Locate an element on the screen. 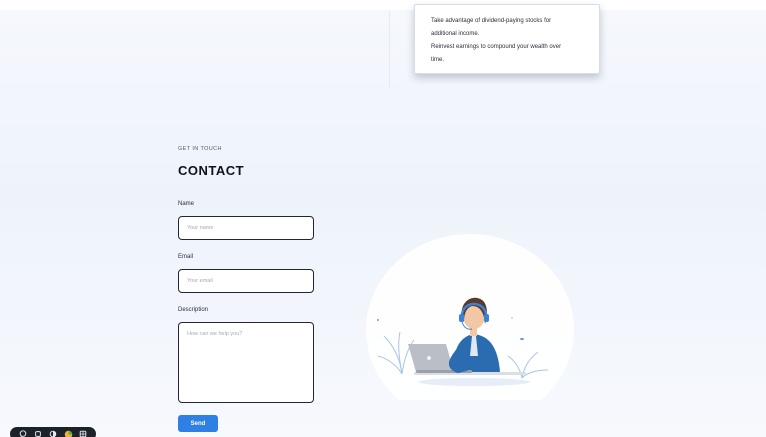 Image resolution: width=766 pixels, height=437 pixels. send-button: Send is located at coordinates (198, 423).